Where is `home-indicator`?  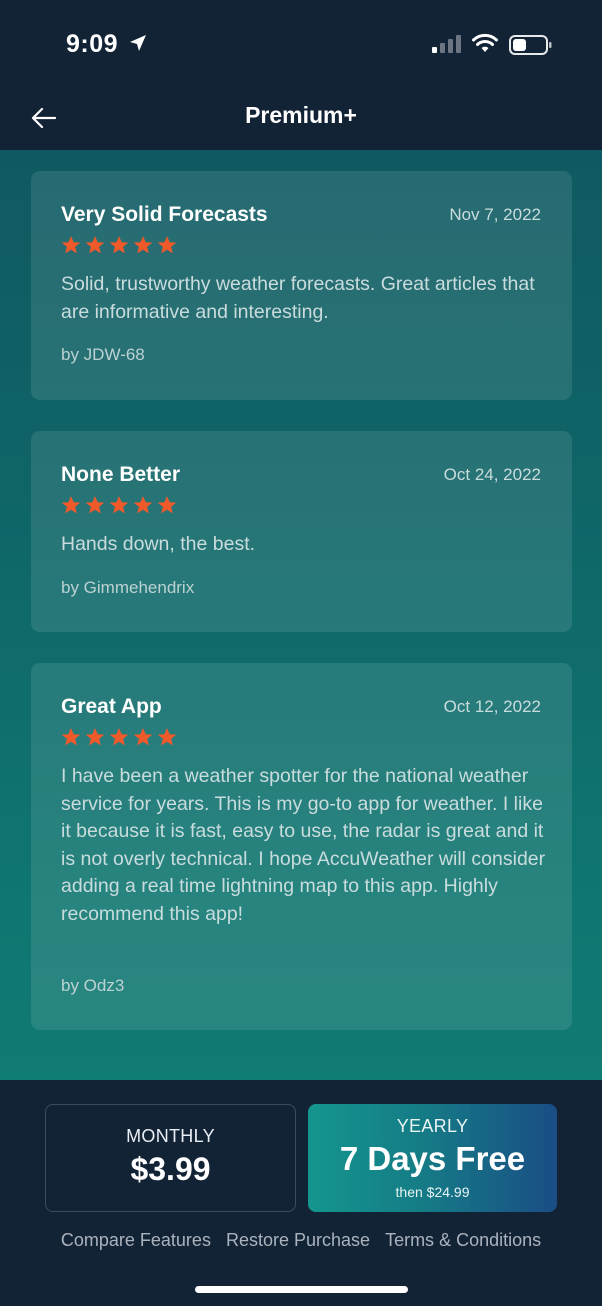 home-indicator is located at coordinates (301, 1289).